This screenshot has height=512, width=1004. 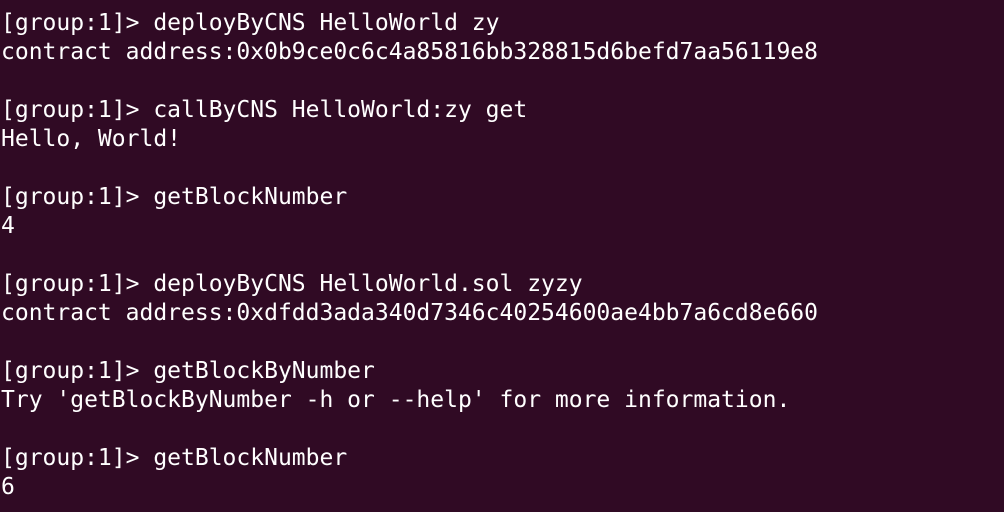 I want to click on output-line: 4, so click(x=8, y=226).